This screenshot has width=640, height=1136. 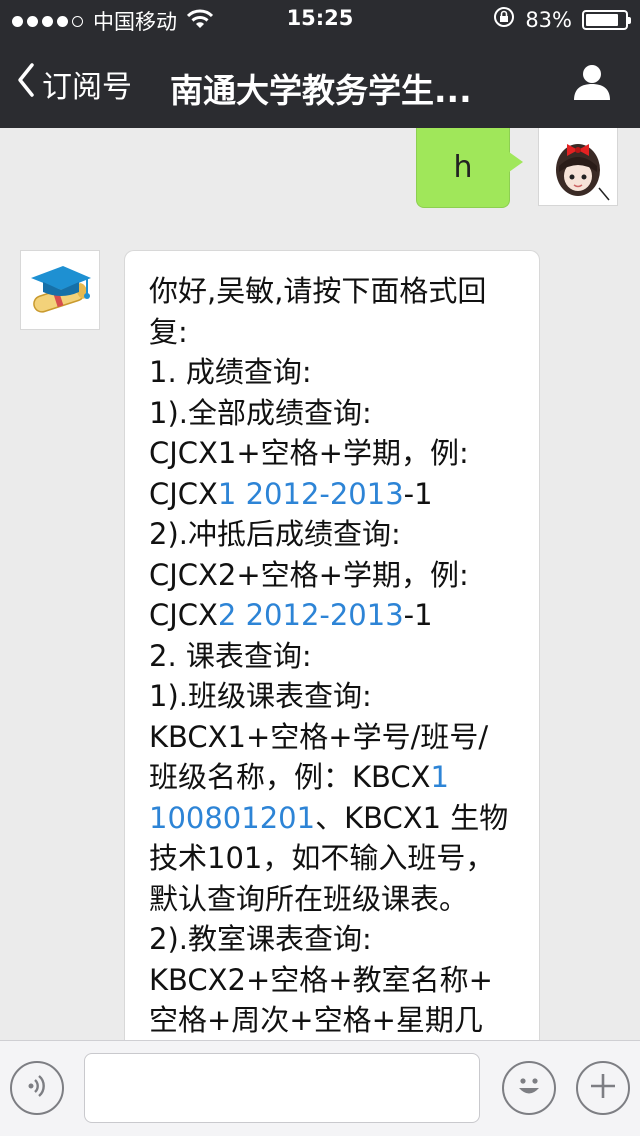 I want to click on message-link: 100801201, so click(x=232, y=818).